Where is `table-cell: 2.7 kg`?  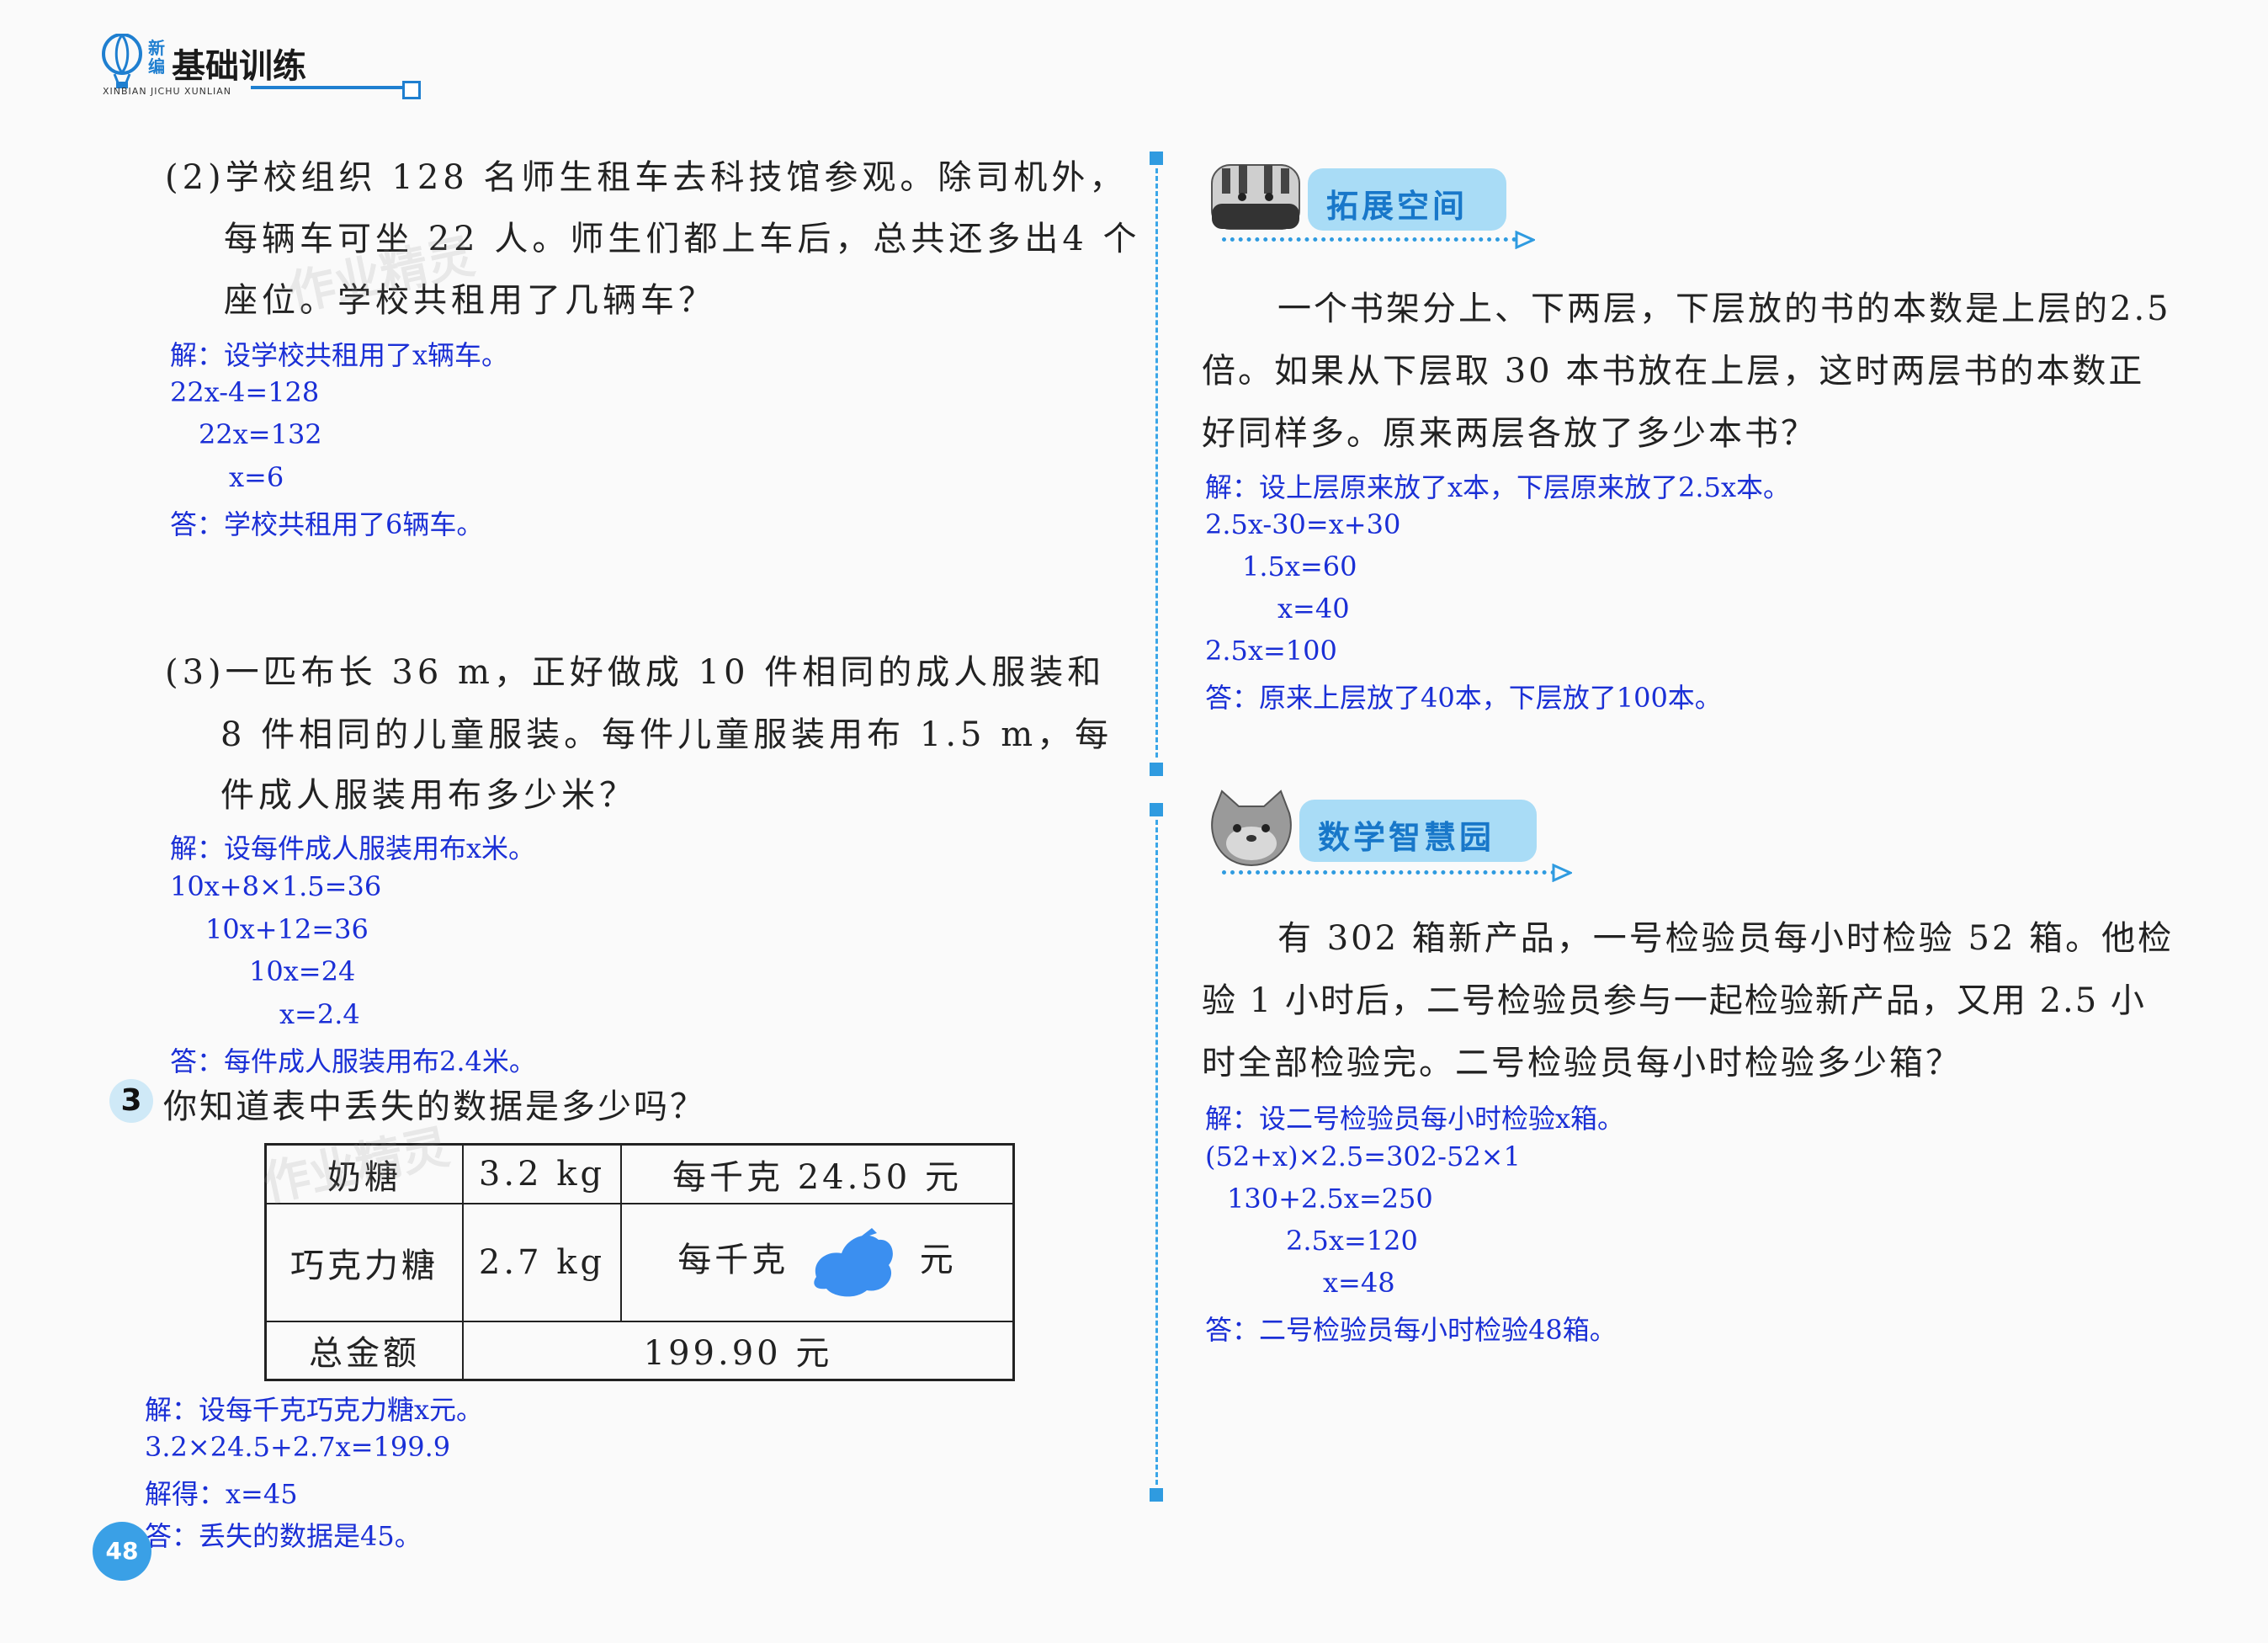
table-cell: 2.7 kg is located at coordinates (542, 1262).